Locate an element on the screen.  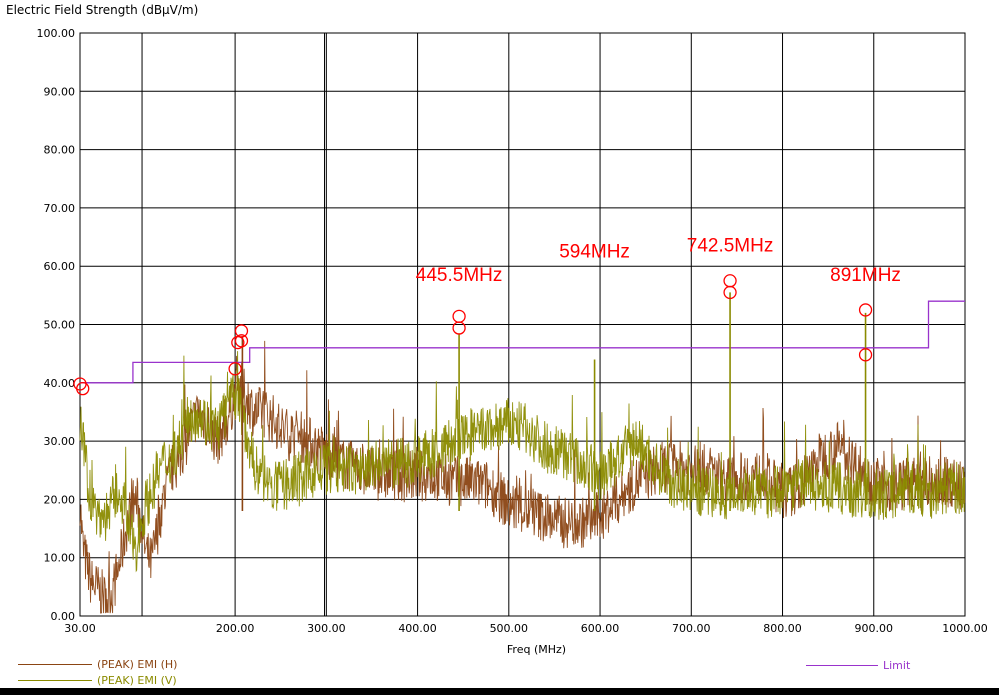
x-tick-label: 900.00 is located at coordinates (874, 628).